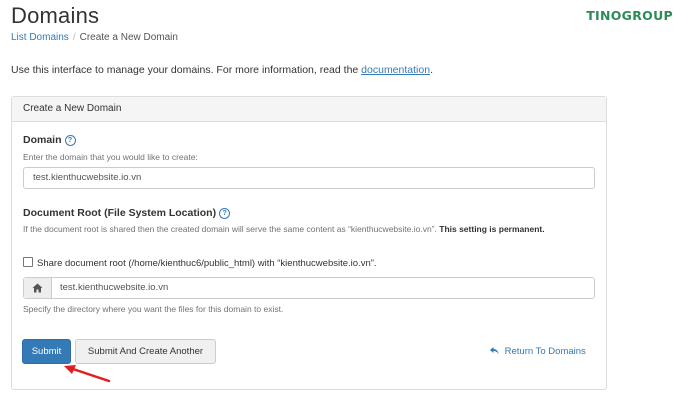 The width and height of the screenshot is (700, 400). I want to click on docroot-input: test.kienthucwebsite.io.vn, so click(323, 288).